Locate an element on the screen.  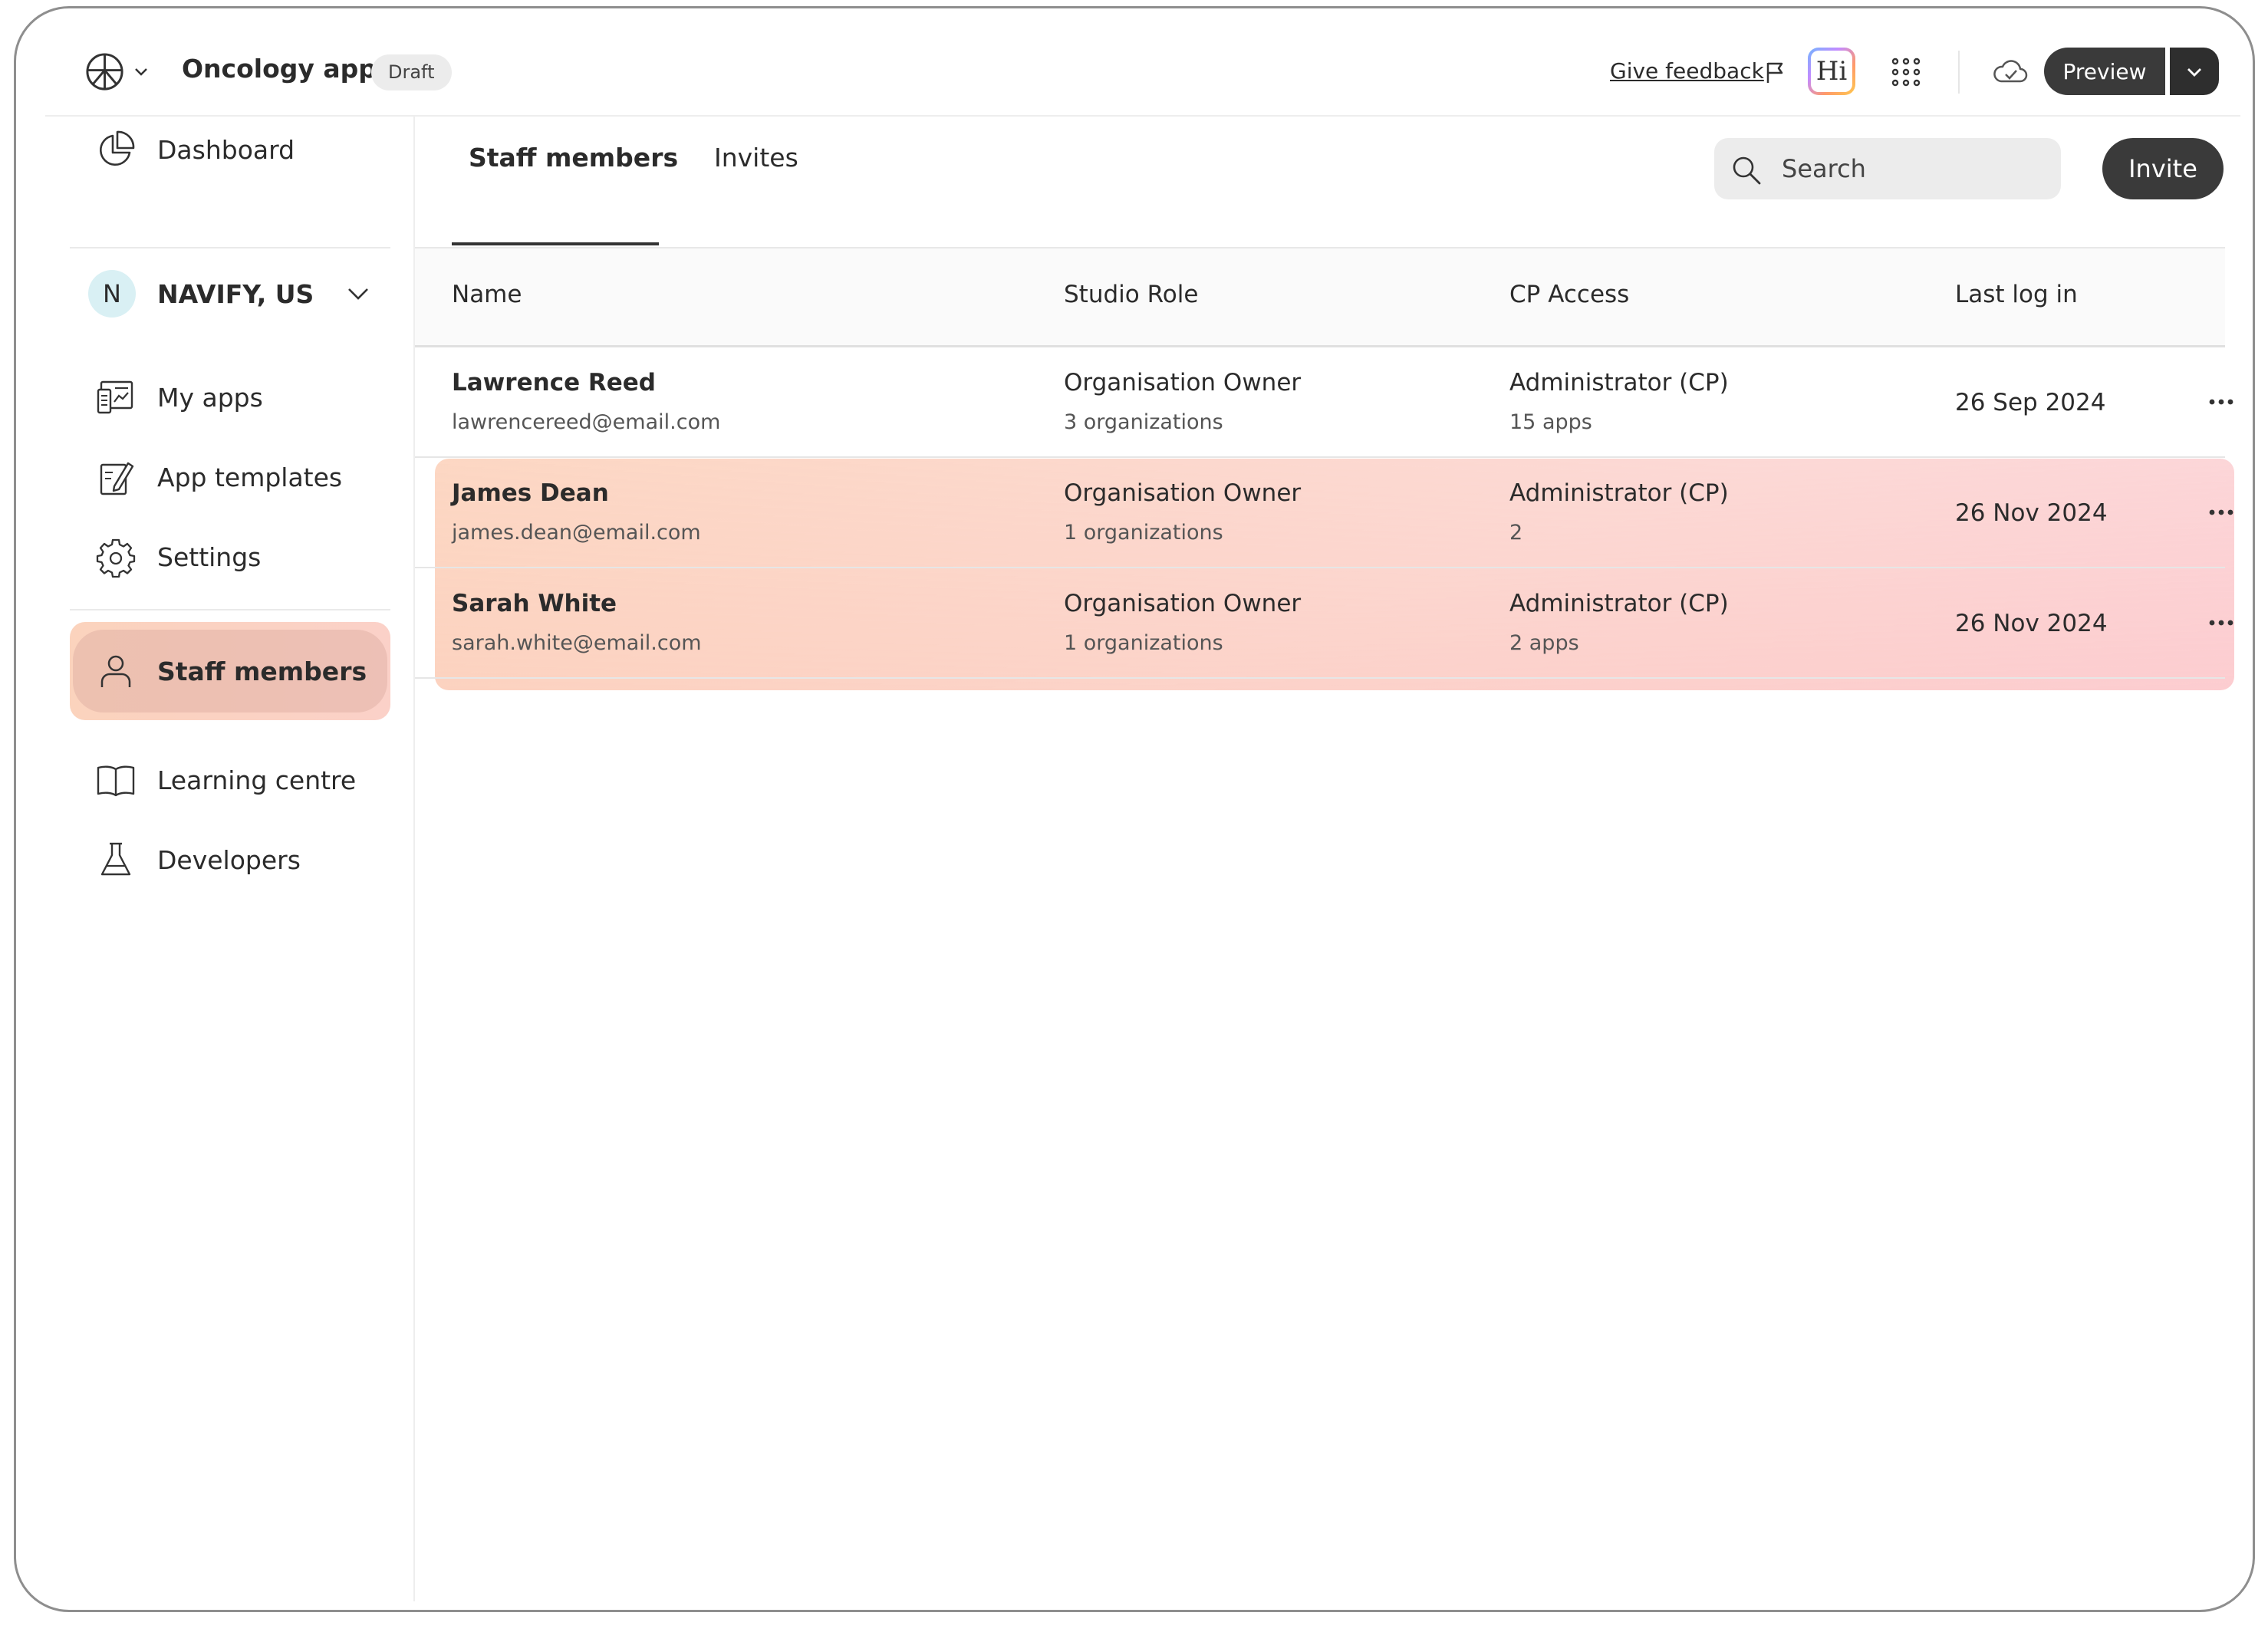
sidebar-item-label: Settings is located at coordinates (210, 556).